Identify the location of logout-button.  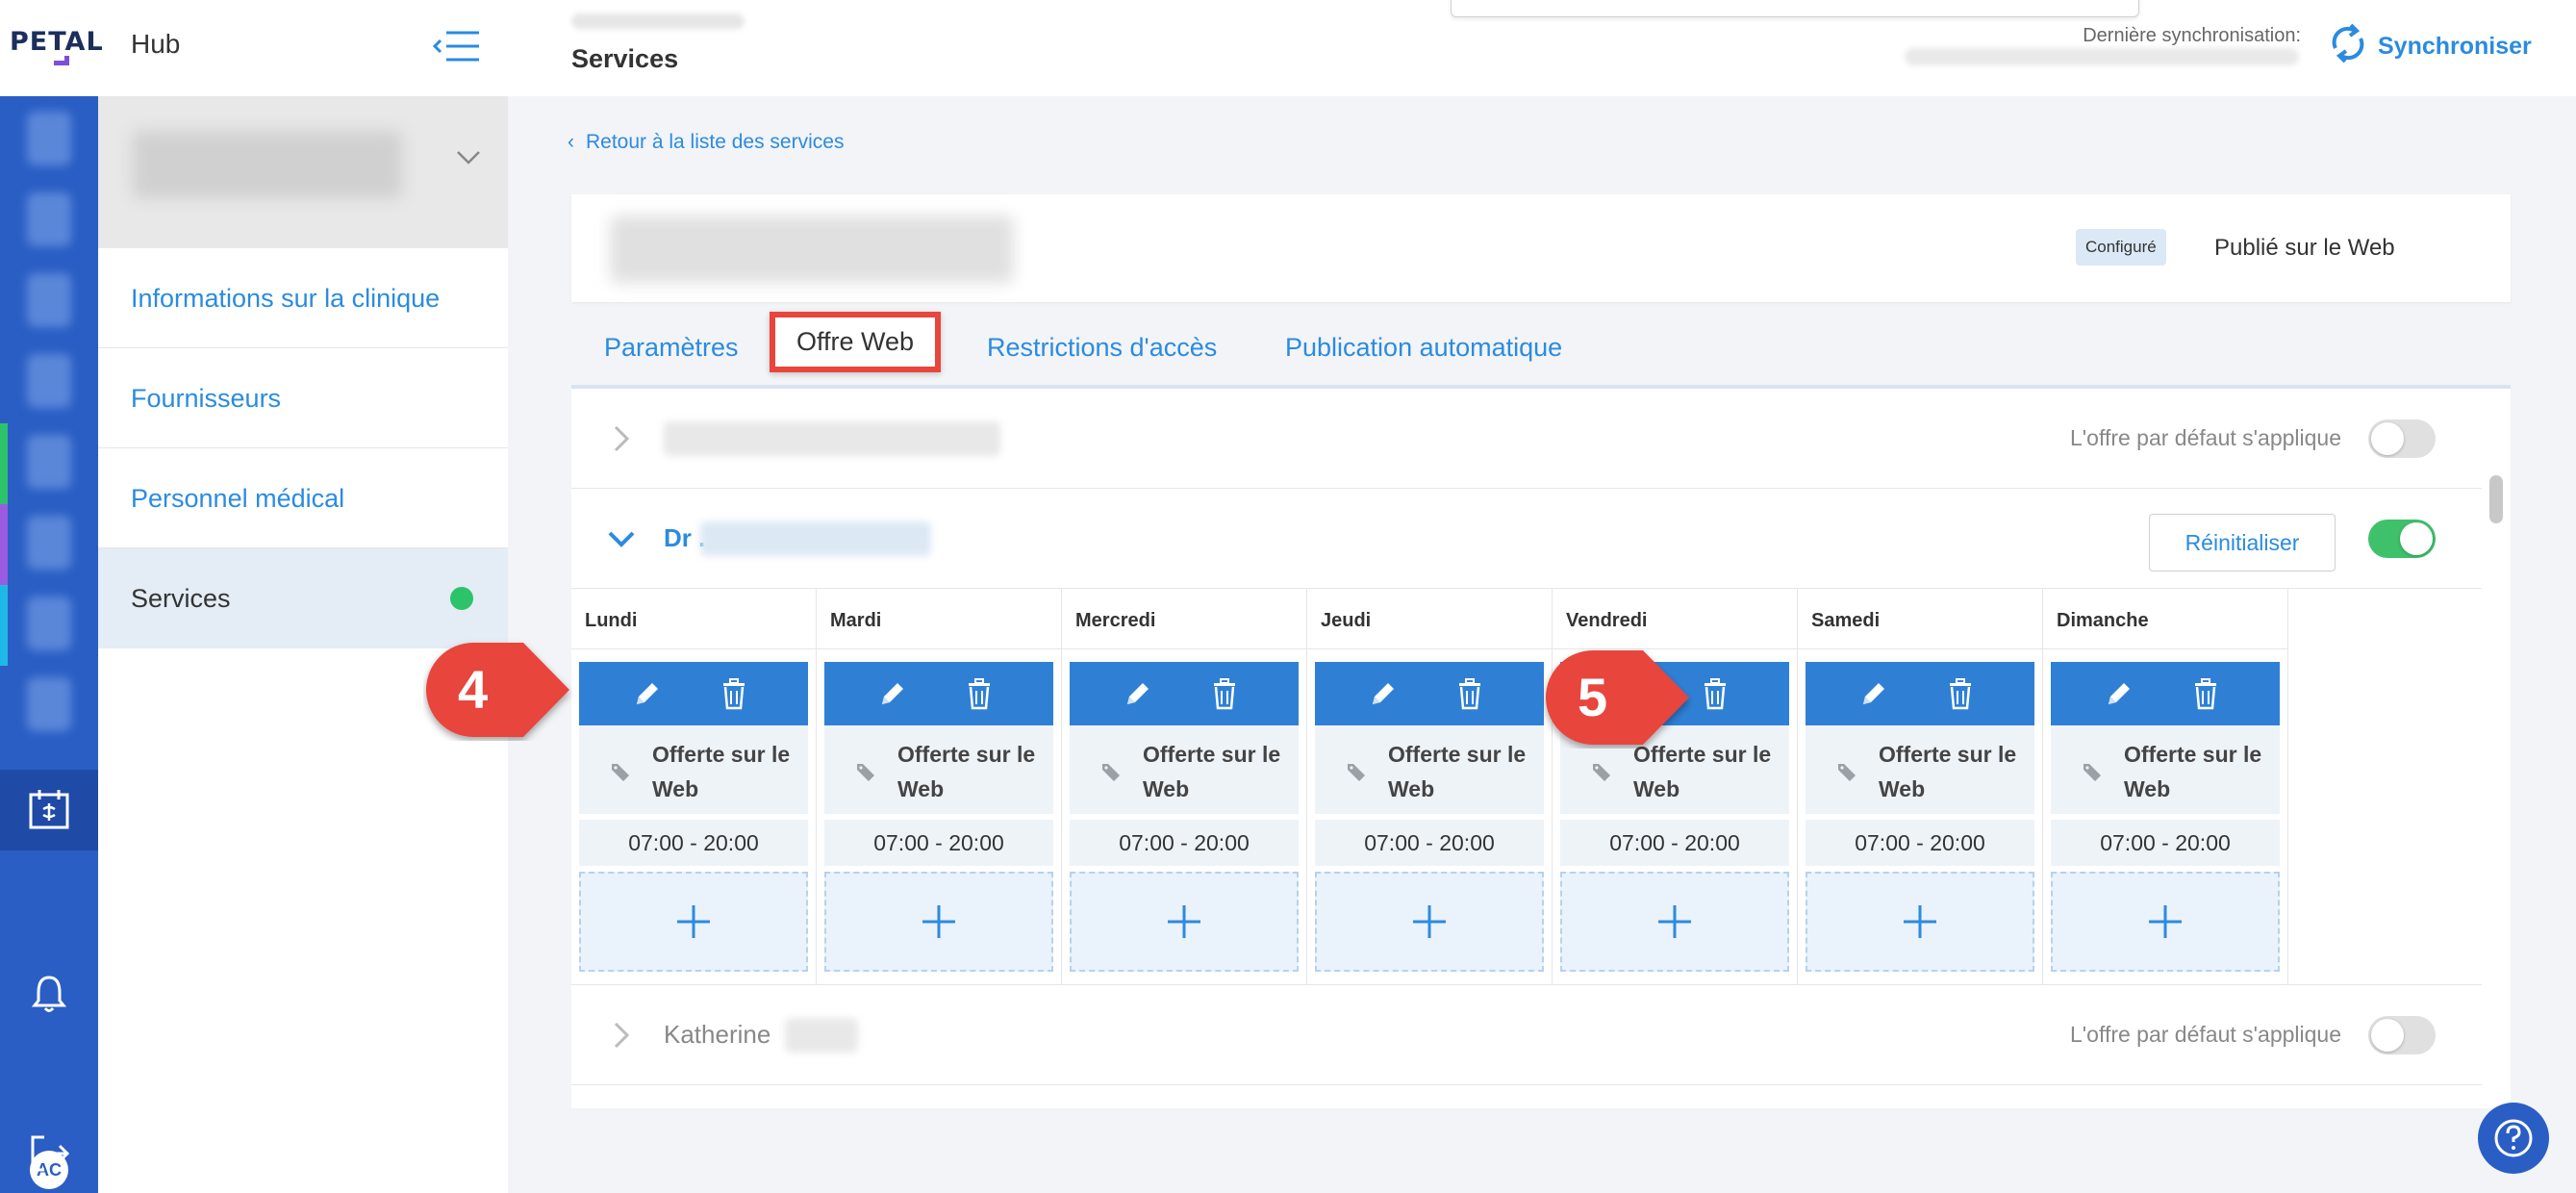
(49, 1154).